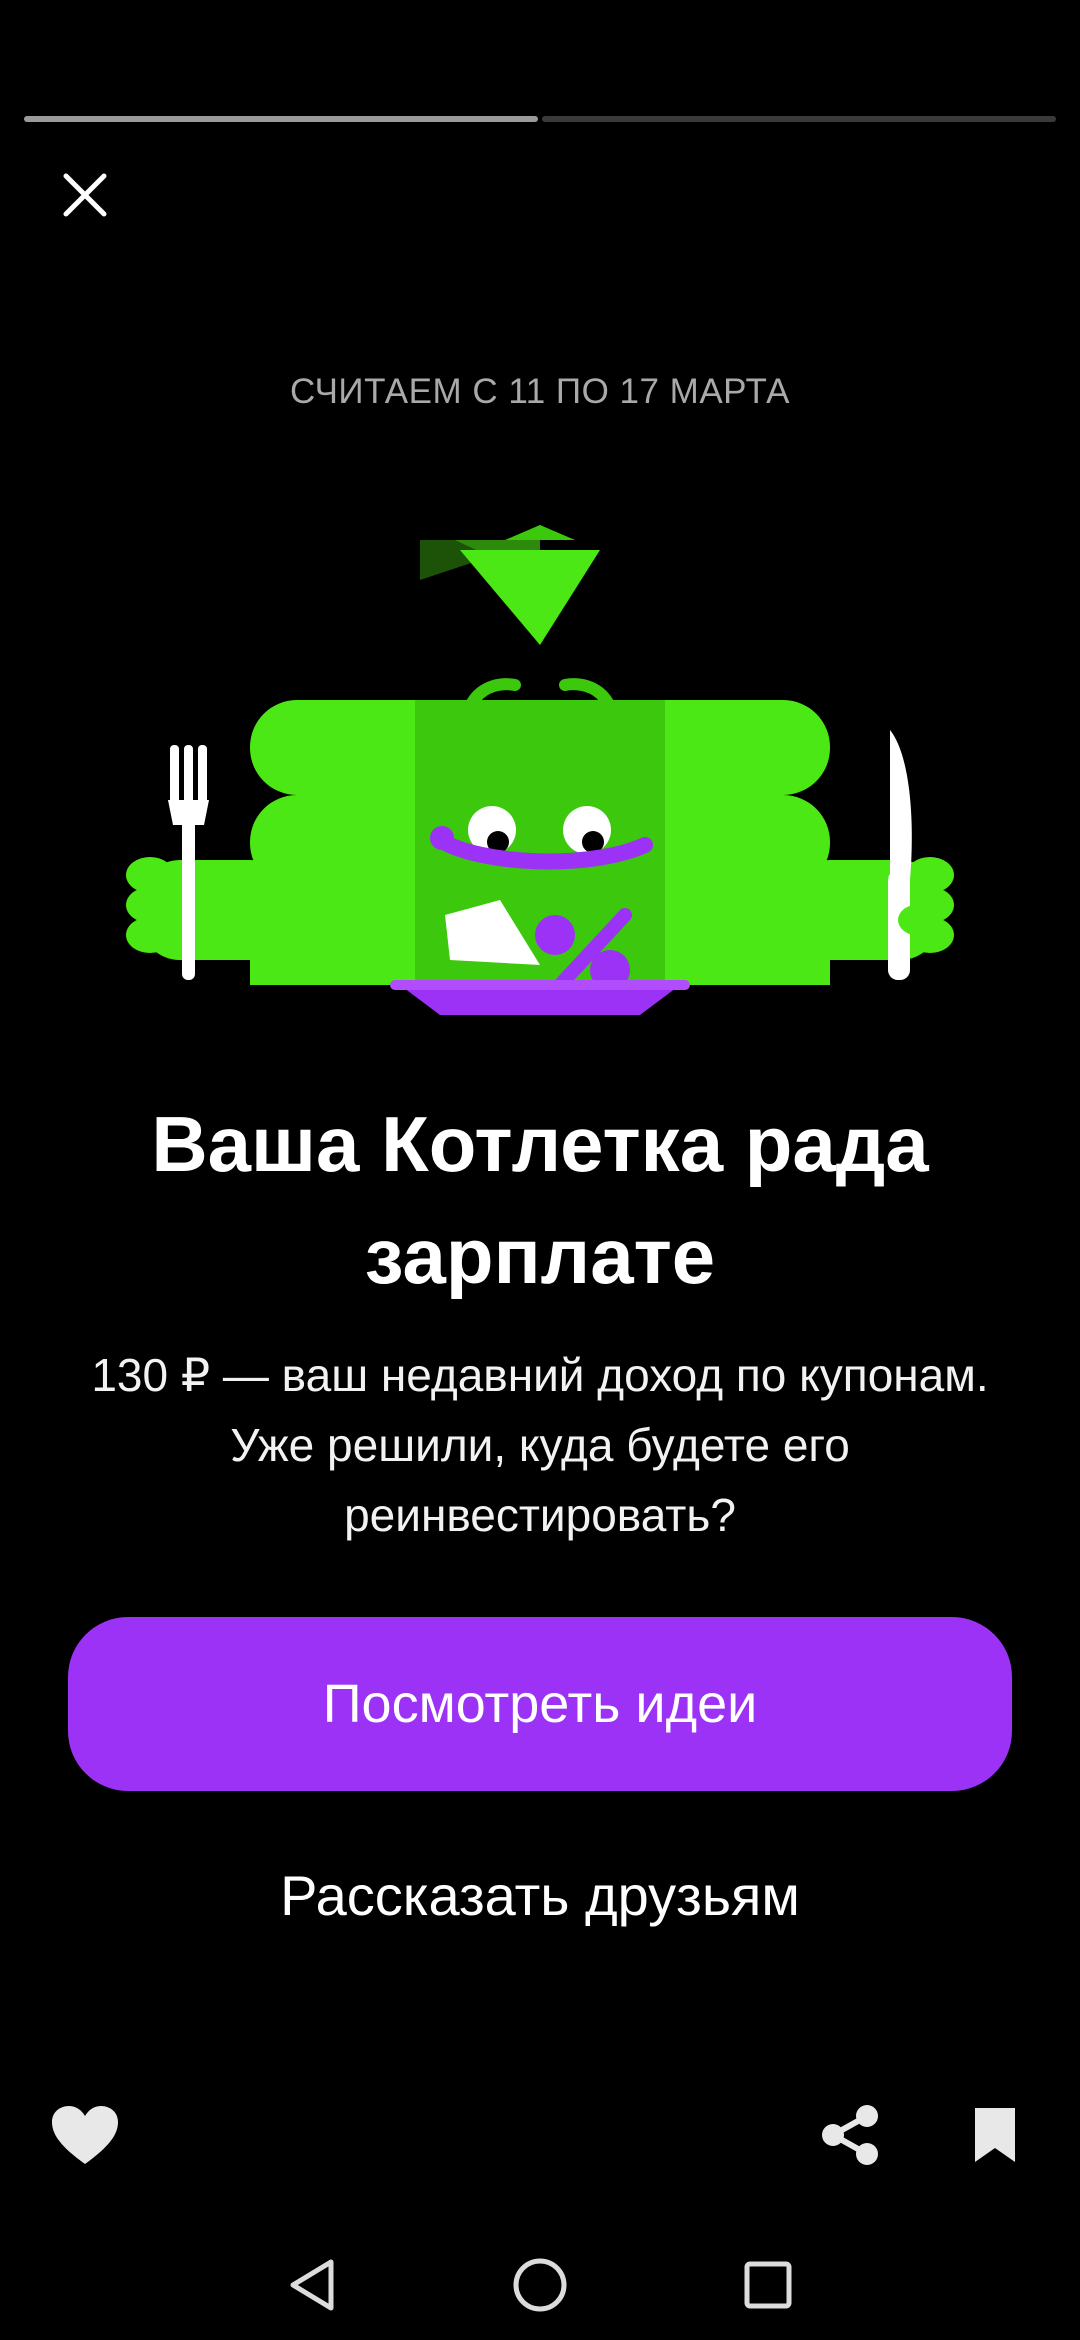 Image resolution: width=1080 pixels, height=2340 pixels. Describe the element at coordinates (540, 1895) in the screenshot. I see `tell-friends-button: Рассказать друзьям` at that location.